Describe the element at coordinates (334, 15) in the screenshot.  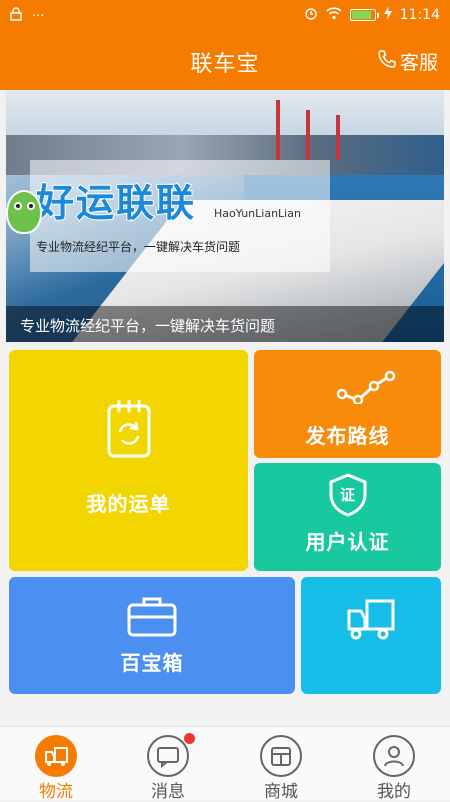
I see `wifi-icon` at that location.